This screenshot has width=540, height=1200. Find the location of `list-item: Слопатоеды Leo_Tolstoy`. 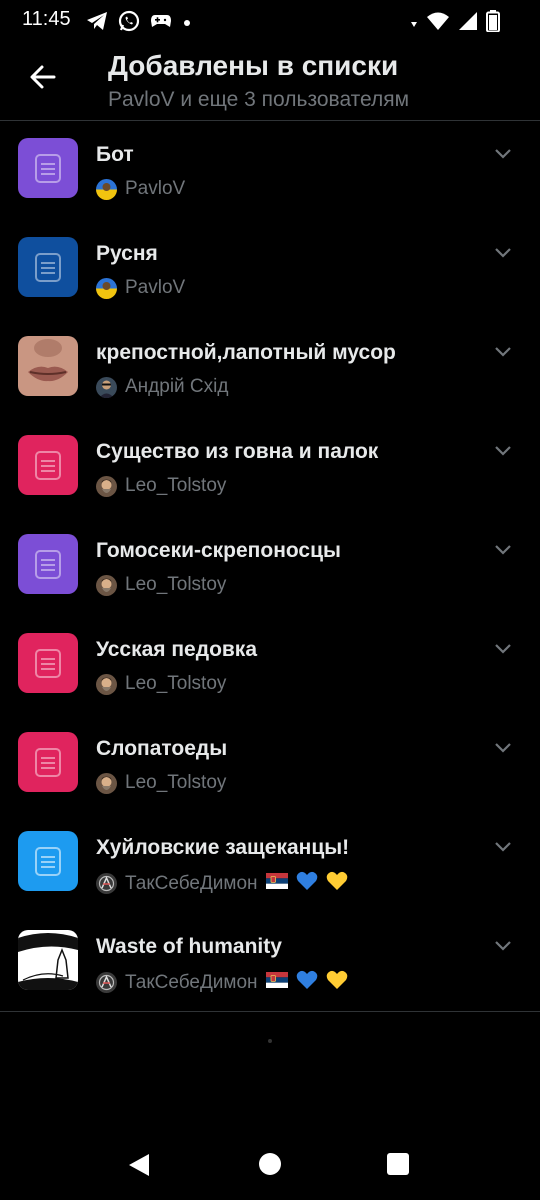

list-item: Слопатоеды Leo_Tolstoy is located at coordinates (270, 764).